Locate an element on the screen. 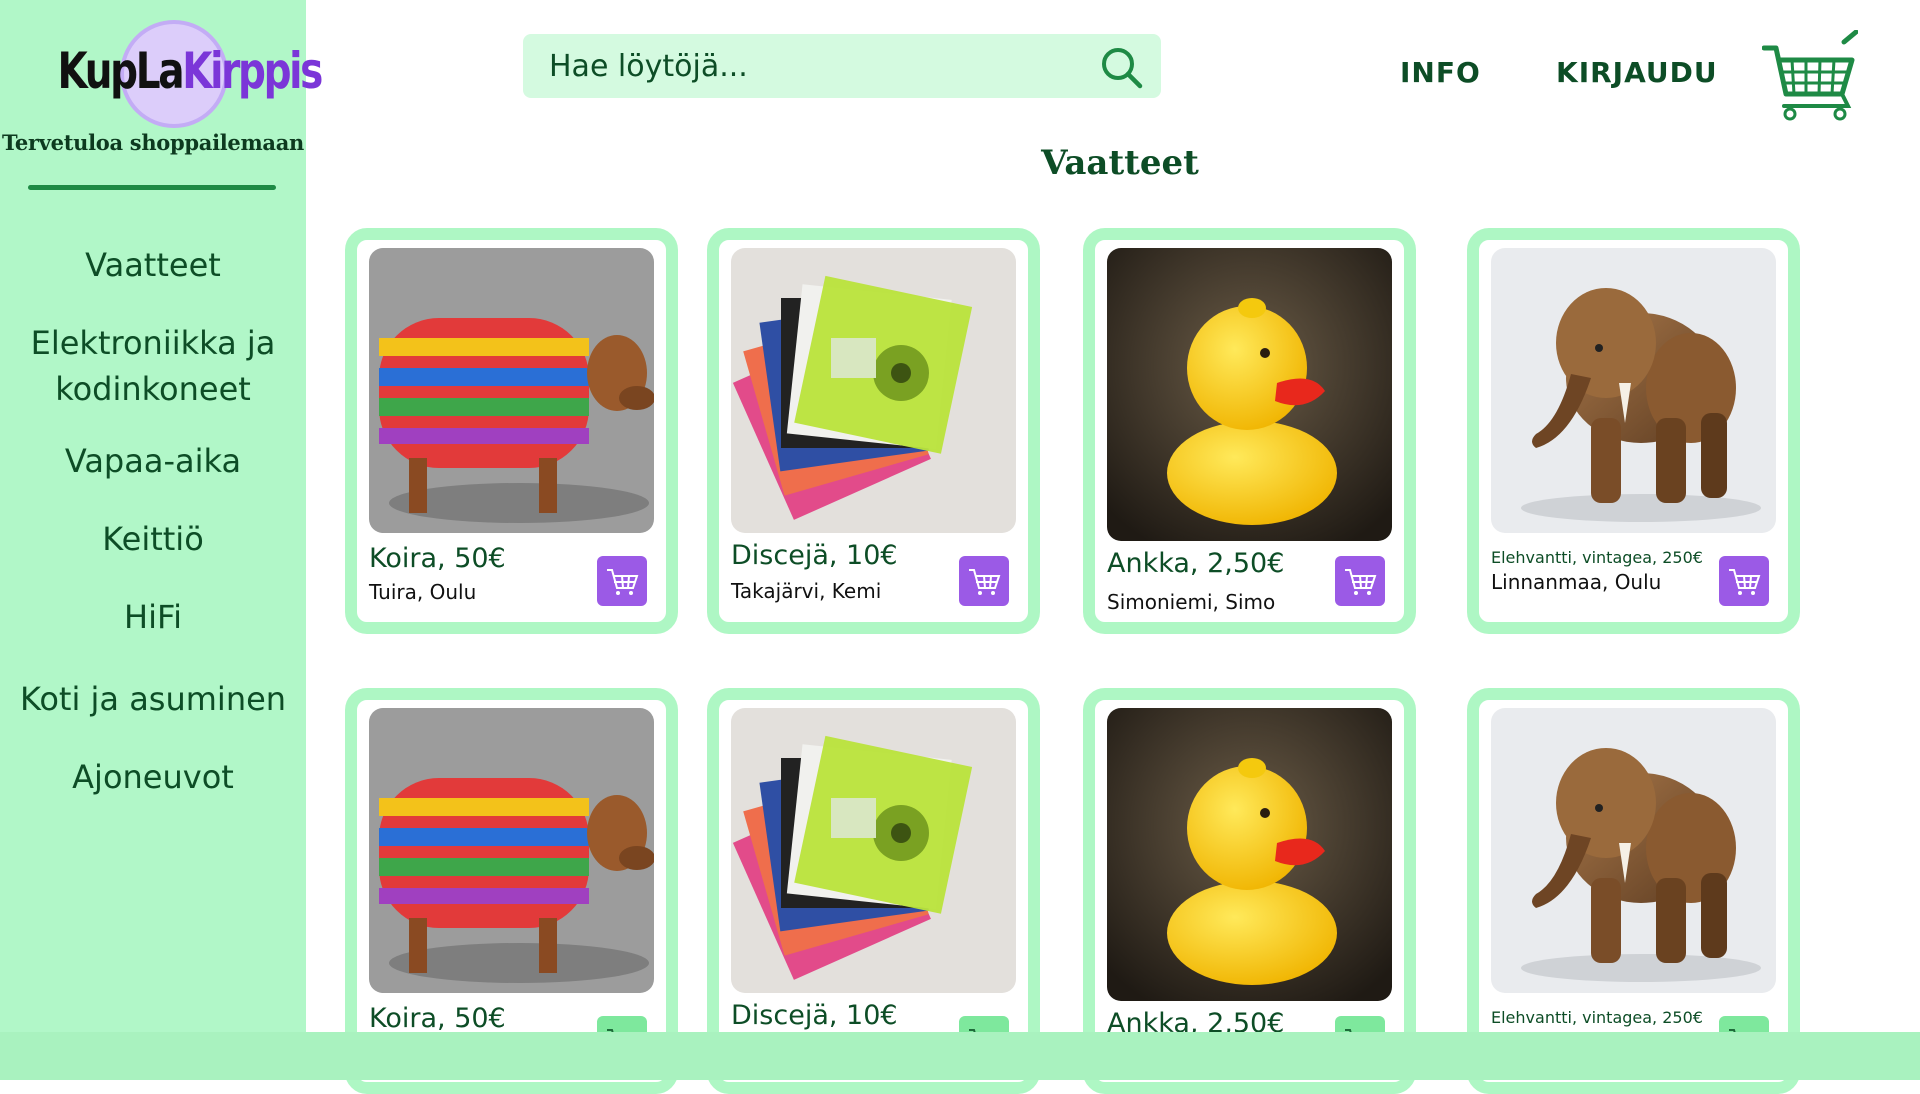 The image size is (1920, 1094). sidebar-item-vapaa-aika: Vapaa-aika is located at coordinates (153, 461).